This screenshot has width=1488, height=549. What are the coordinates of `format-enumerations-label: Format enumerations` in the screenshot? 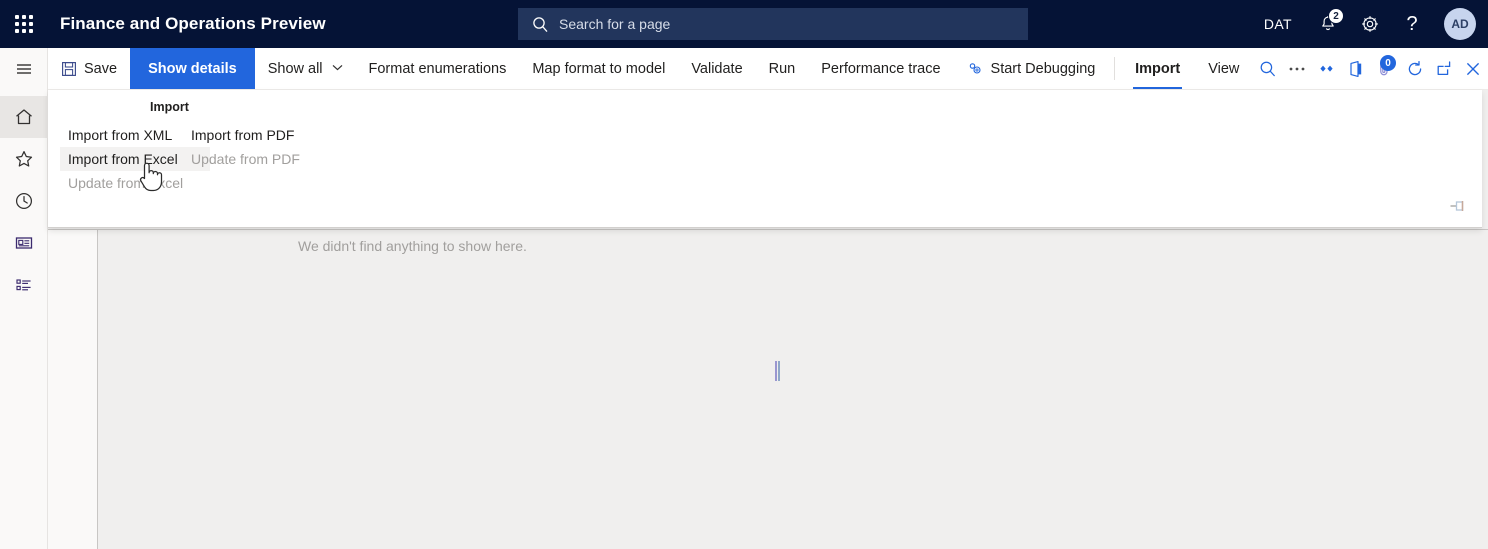 It's located at (437, 68).